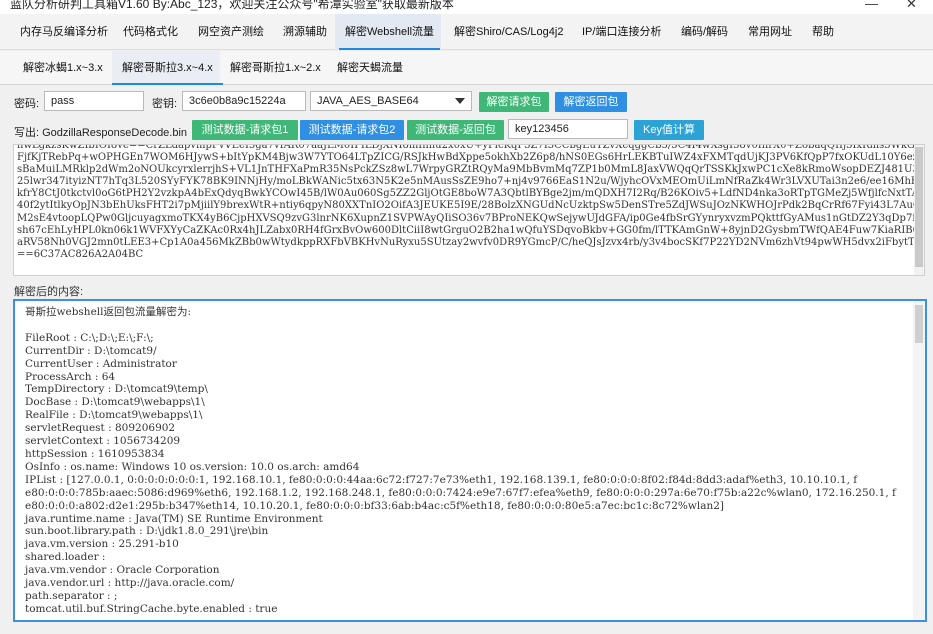  What do you see at coordinates (508, 32) in the screenshot?
I see `menu-tab-shiro-cas-log4j2: 解密Shiro/CAS/Log4j2` at bounding box center [508, 32].